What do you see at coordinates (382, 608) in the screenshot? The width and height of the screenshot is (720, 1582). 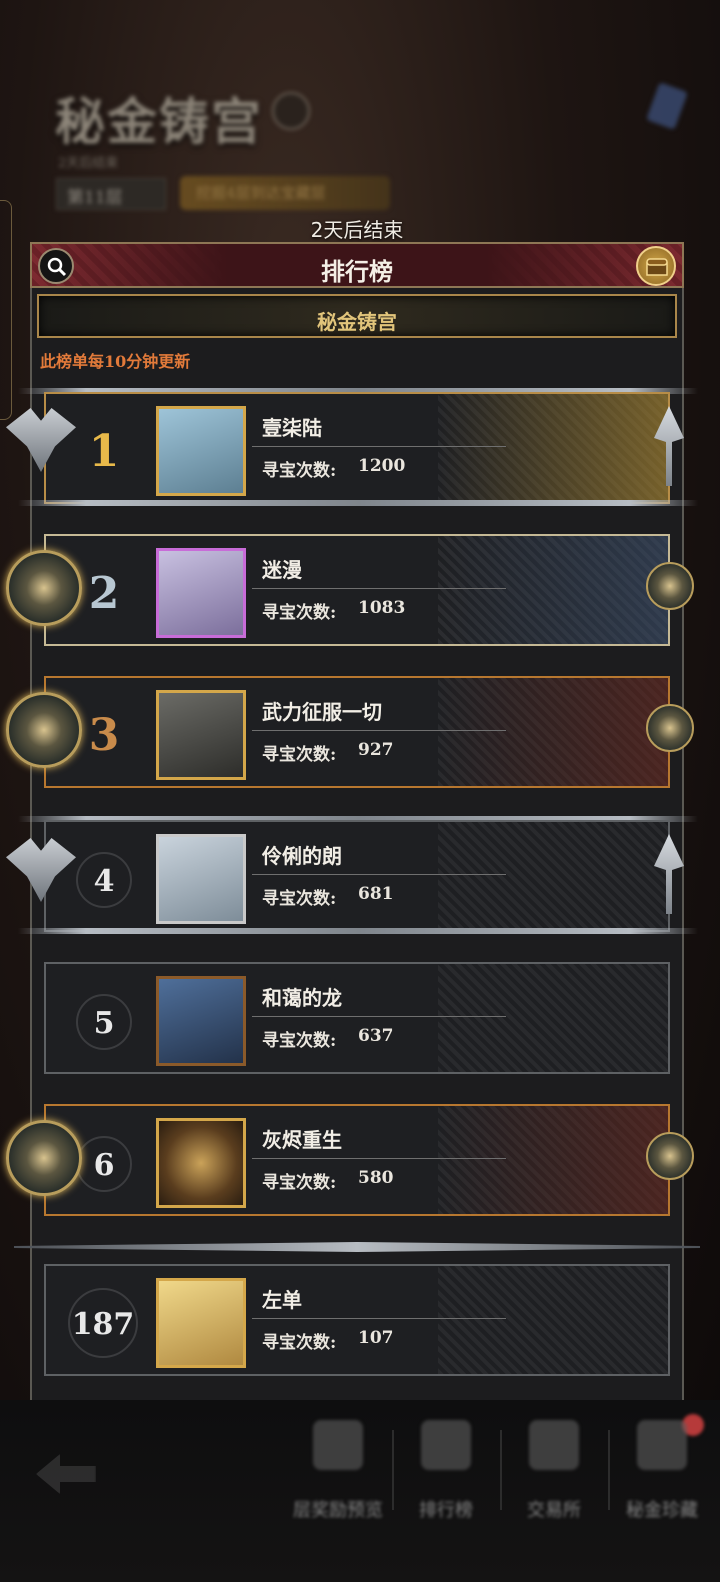 I see `count-value: 1083` at bounding box center [382, 608].